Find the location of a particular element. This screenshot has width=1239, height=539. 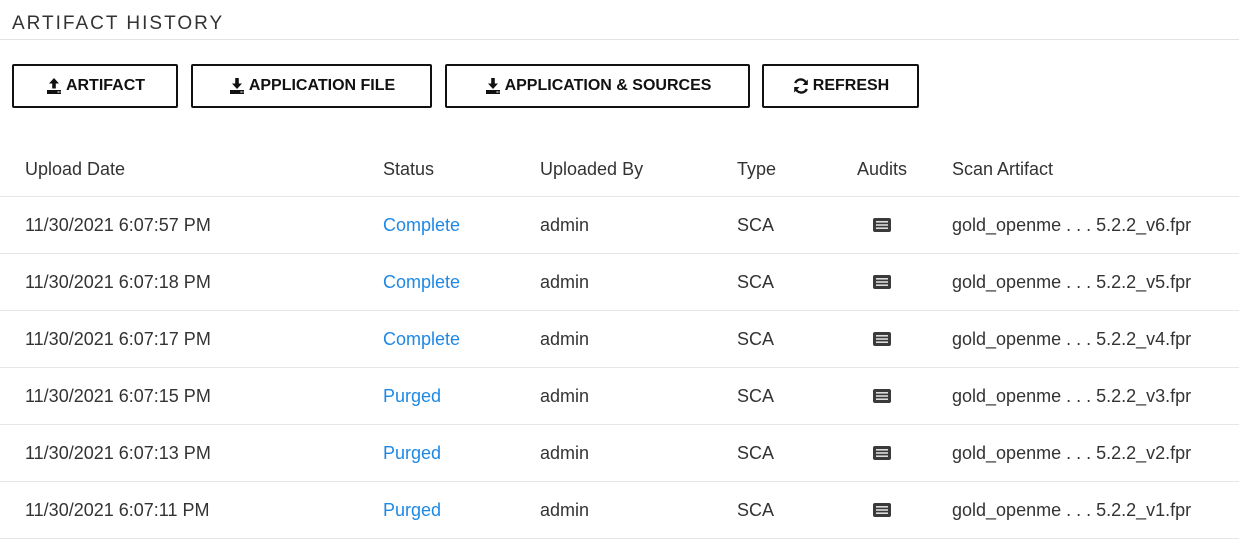

scan-artifact-cell: gold_openme . . . 5.2.2_v6.fpr is located at coordinates (1072, 224).